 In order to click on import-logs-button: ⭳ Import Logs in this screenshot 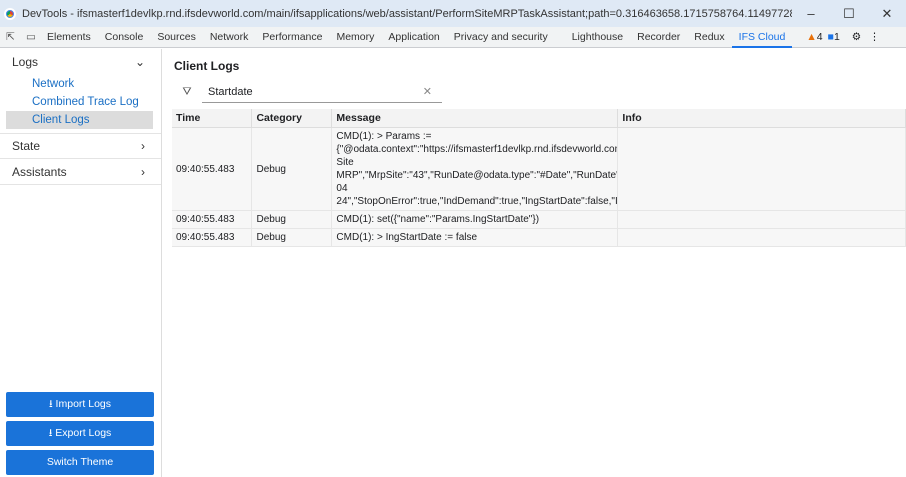, I will do `click(80, 404)`.